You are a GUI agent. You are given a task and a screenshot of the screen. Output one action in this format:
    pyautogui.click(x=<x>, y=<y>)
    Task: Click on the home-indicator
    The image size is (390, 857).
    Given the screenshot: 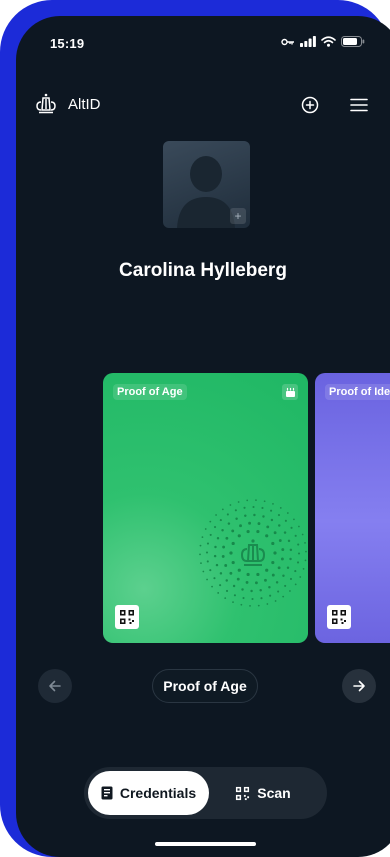 What is the action you would take?
    pyautogui.click(x=205, y=844)
    